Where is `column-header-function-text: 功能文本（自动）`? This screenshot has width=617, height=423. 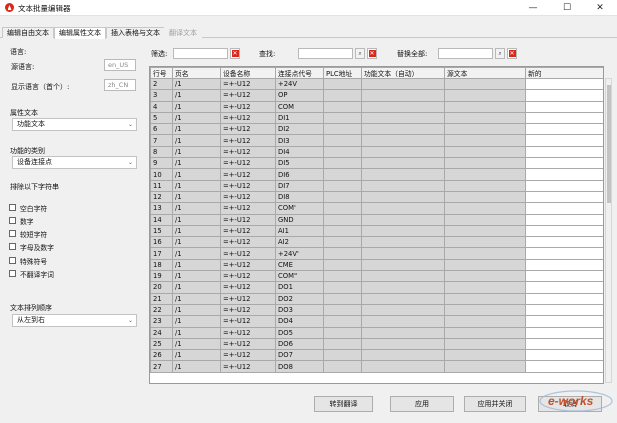
column-header-function-text: 功能文本（自动） is located at coordinates (403, 73).